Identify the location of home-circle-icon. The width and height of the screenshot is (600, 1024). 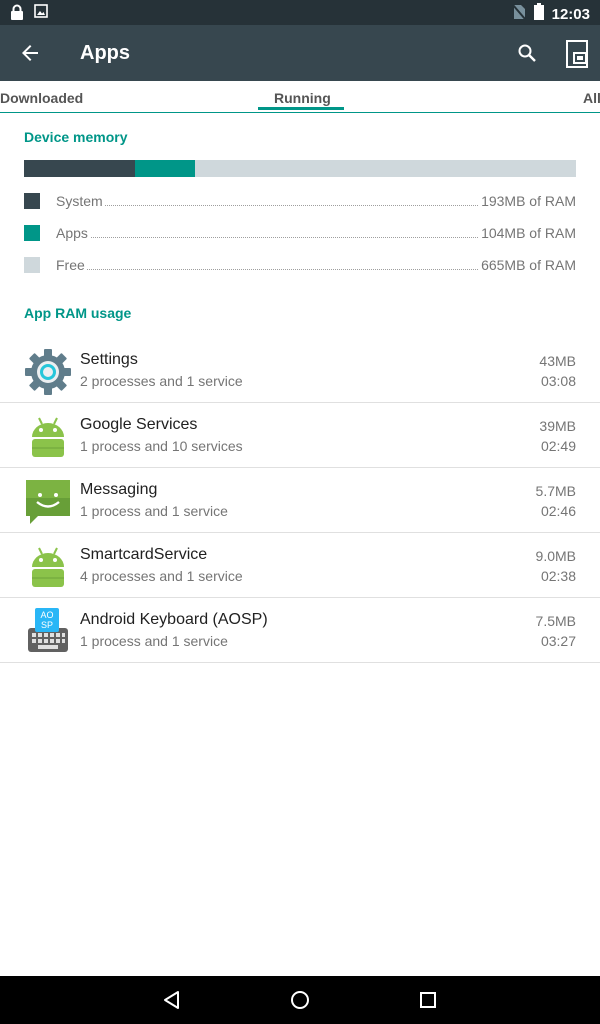
(300, 1000).